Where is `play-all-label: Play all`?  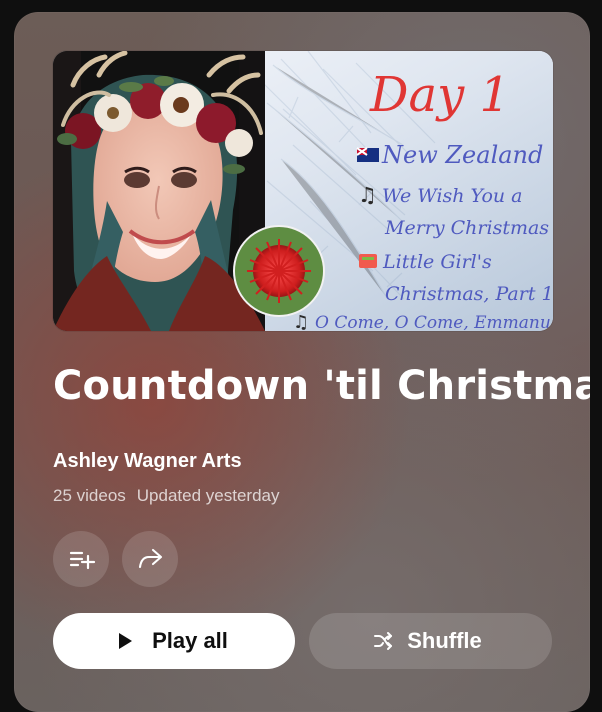
play-all-label: Play all is located at coordinates (190, 640).